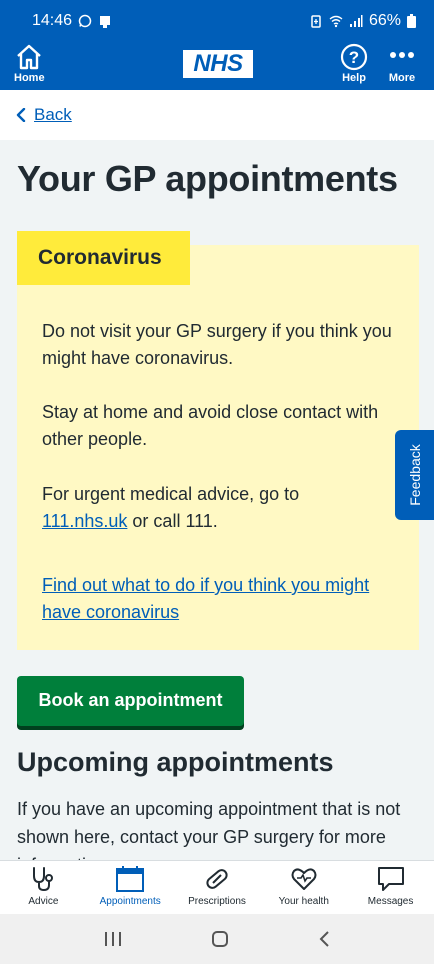  I want to click on status-time: 14:46, so click(52, 20).